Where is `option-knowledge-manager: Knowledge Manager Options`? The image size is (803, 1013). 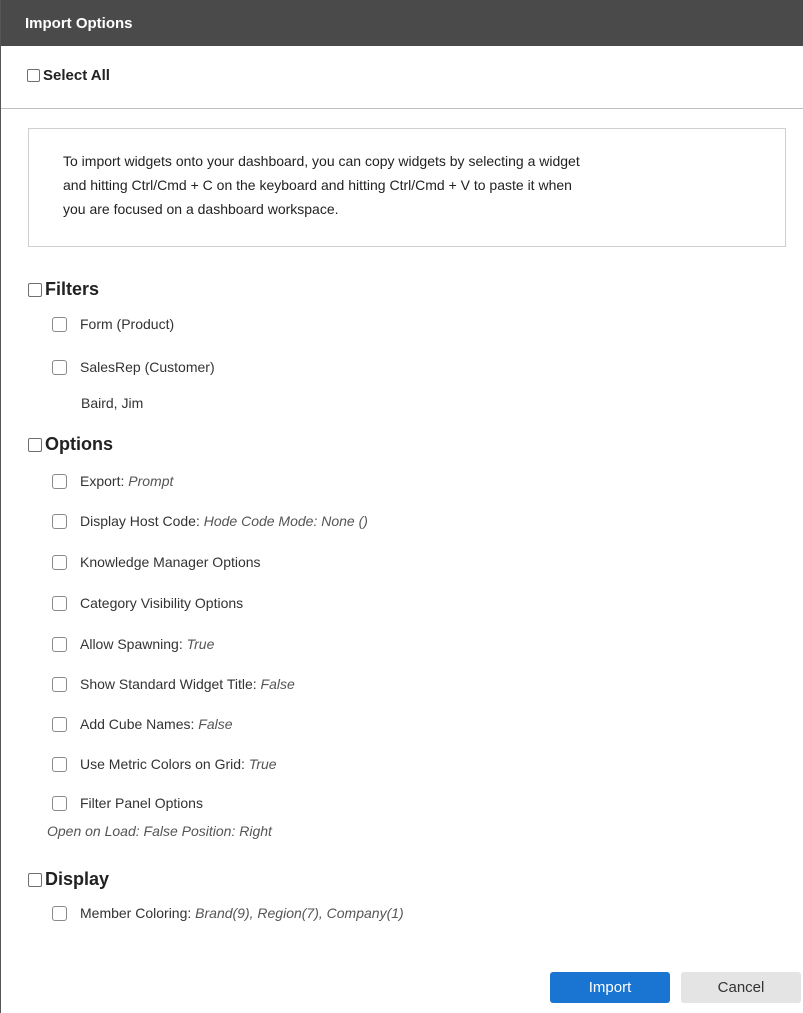 option-knowledge-manager: Knowledge Manager Options is located at coordinates (156, 562).